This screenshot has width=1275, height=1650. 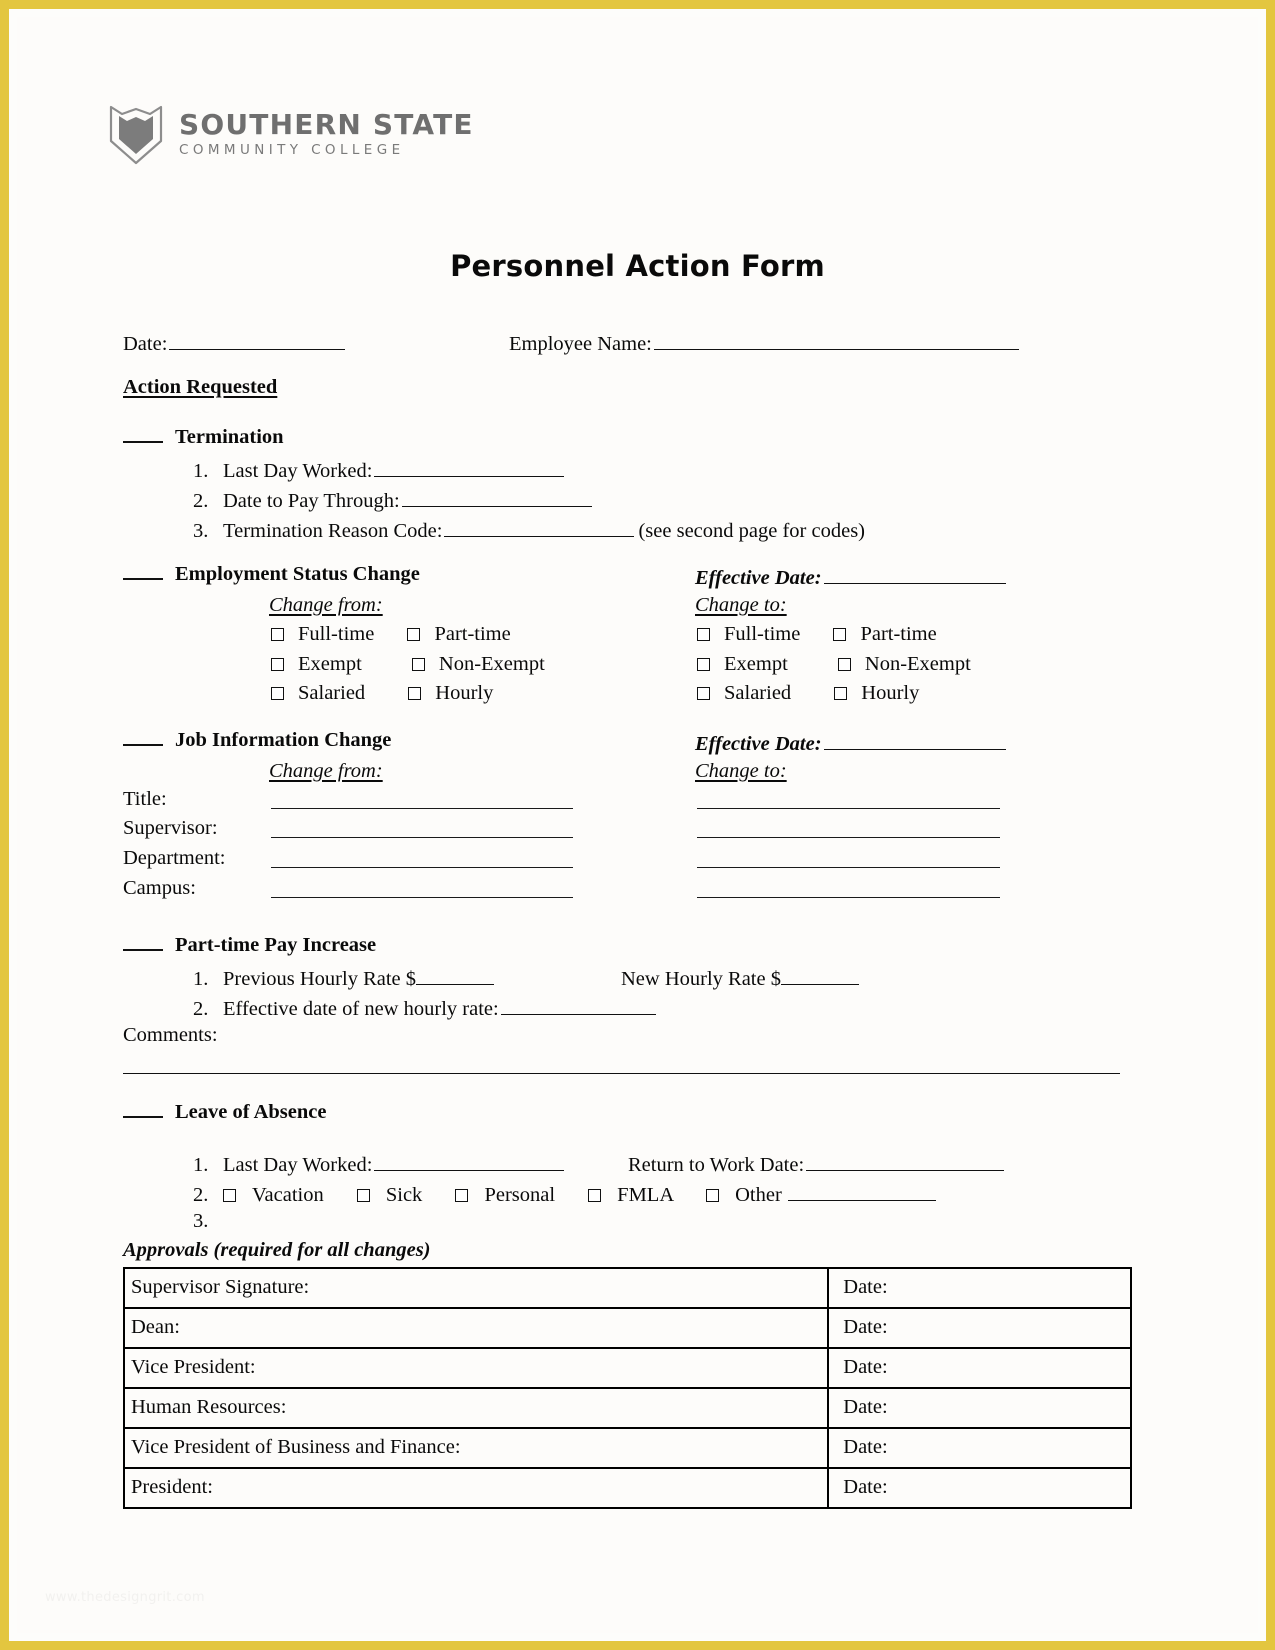 I want to click on checkbox-to-salaried, so click(x=703, y=693).